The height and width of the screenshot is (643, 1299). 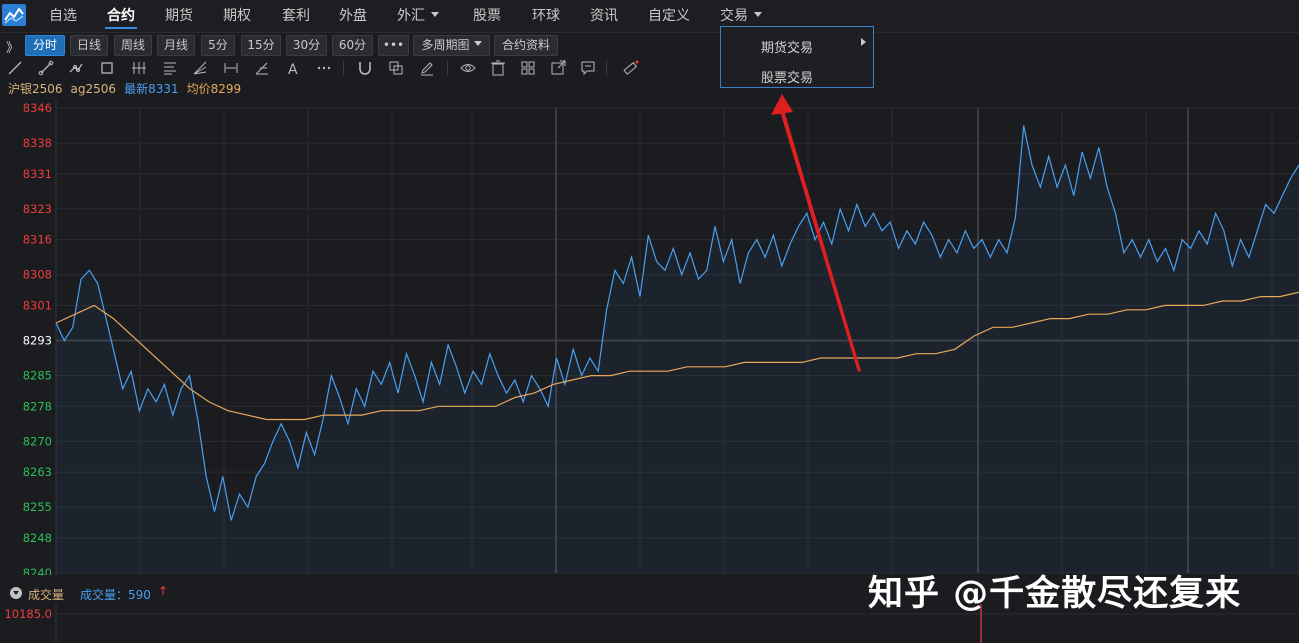 I want to click on nav-item-5: 外盘, so click(x=353, y=16).